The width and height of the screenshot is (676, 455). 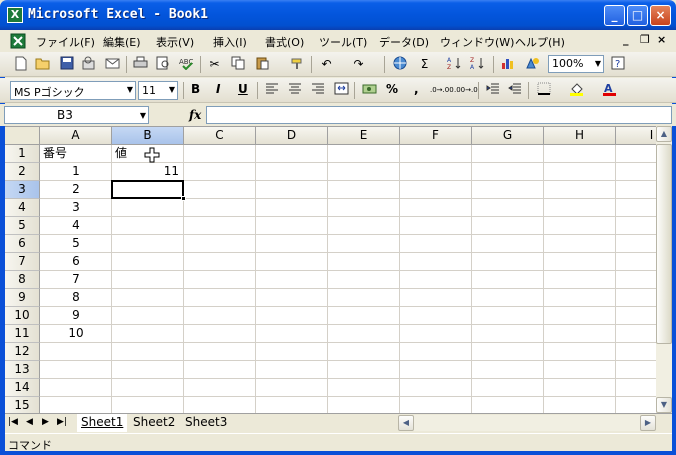 What do you see at coordinates (76, 115) in the screenshot?
I see `name-box: B3 ▼` at bounding box center [76, 115].